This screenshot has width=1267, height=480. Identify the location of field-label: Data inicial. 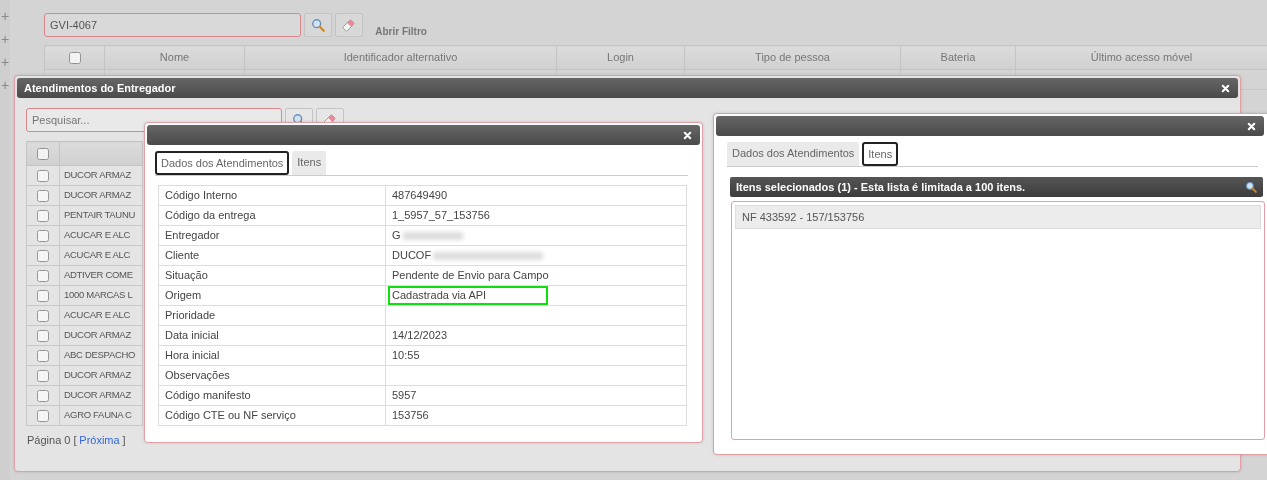
(272, 335).